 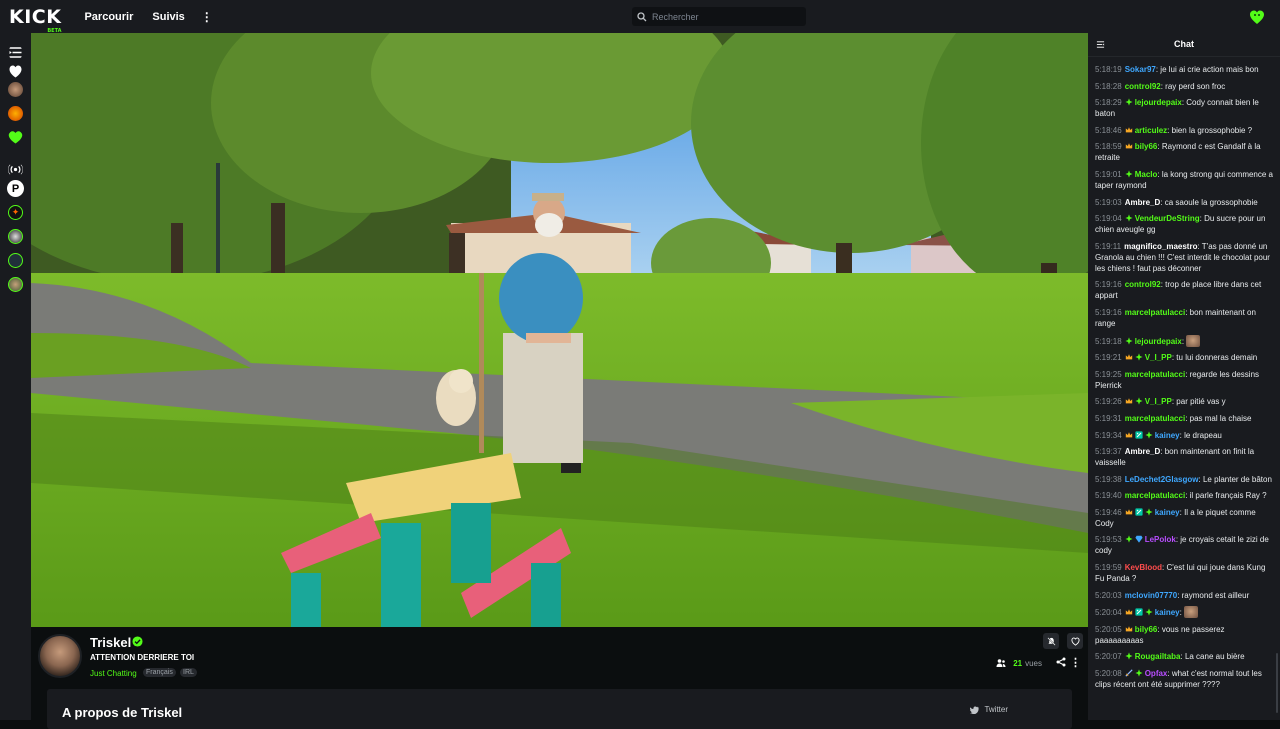 I want to click on stream-title: ATTENTION DERRIERE TOI, so click(x=142, y=657).